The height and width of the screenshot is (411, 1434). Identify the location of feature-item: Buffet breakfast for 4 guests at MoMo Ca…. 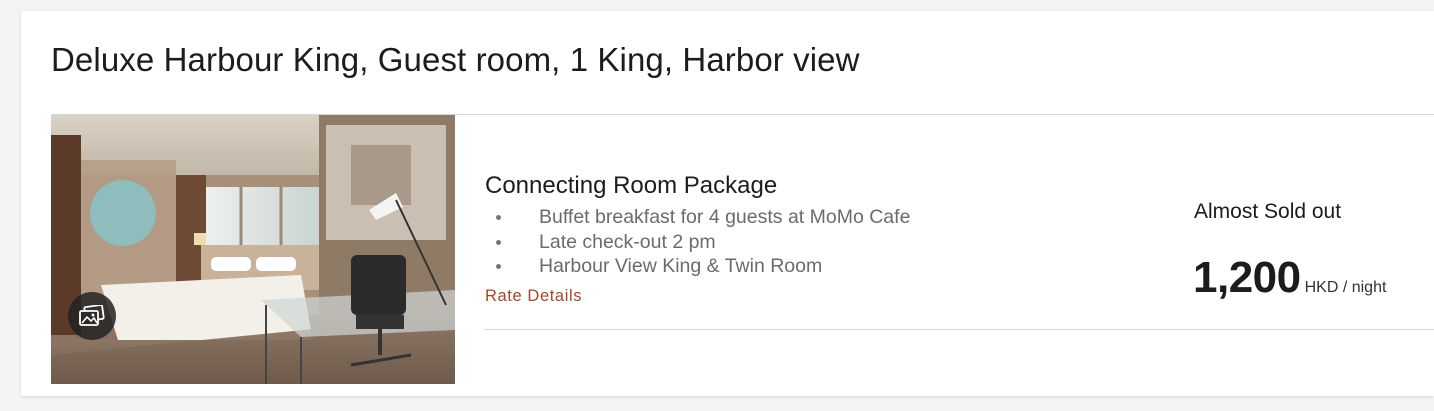
(697, 217).